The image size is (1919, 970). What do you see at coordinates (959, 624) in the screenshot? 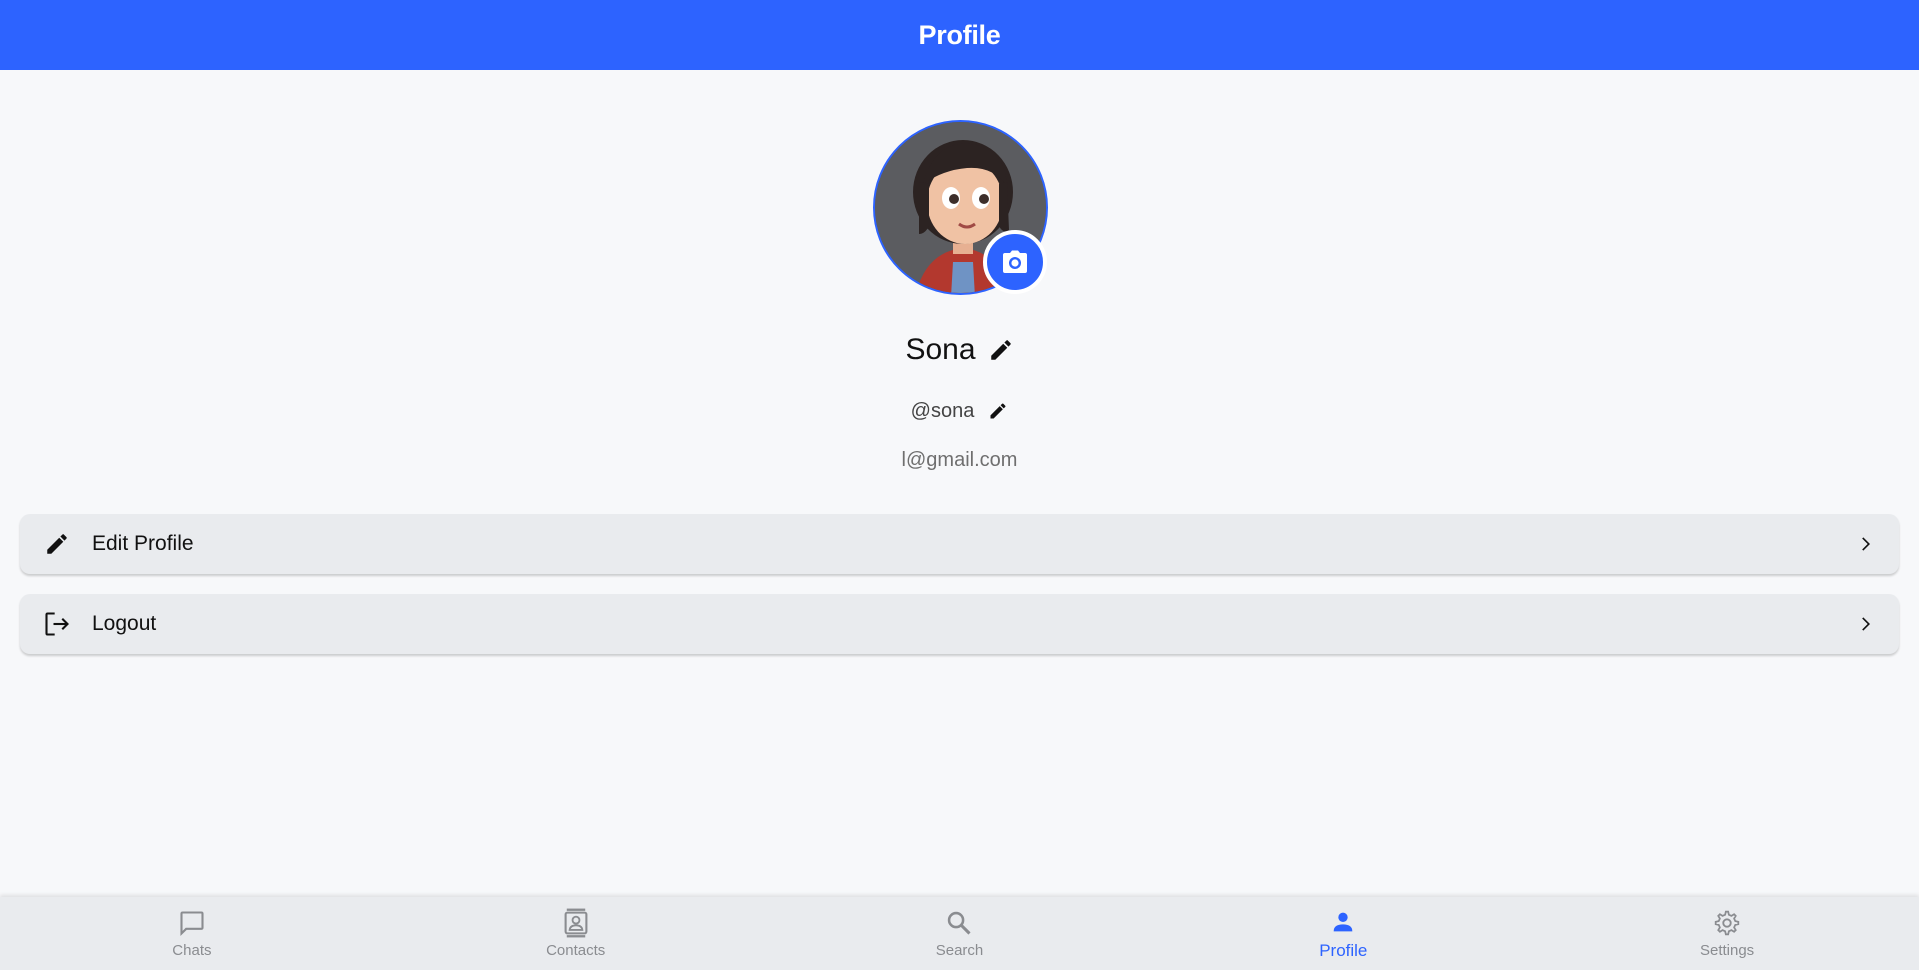
I see `logout-item: Logout` at bounding box center [959, 624].